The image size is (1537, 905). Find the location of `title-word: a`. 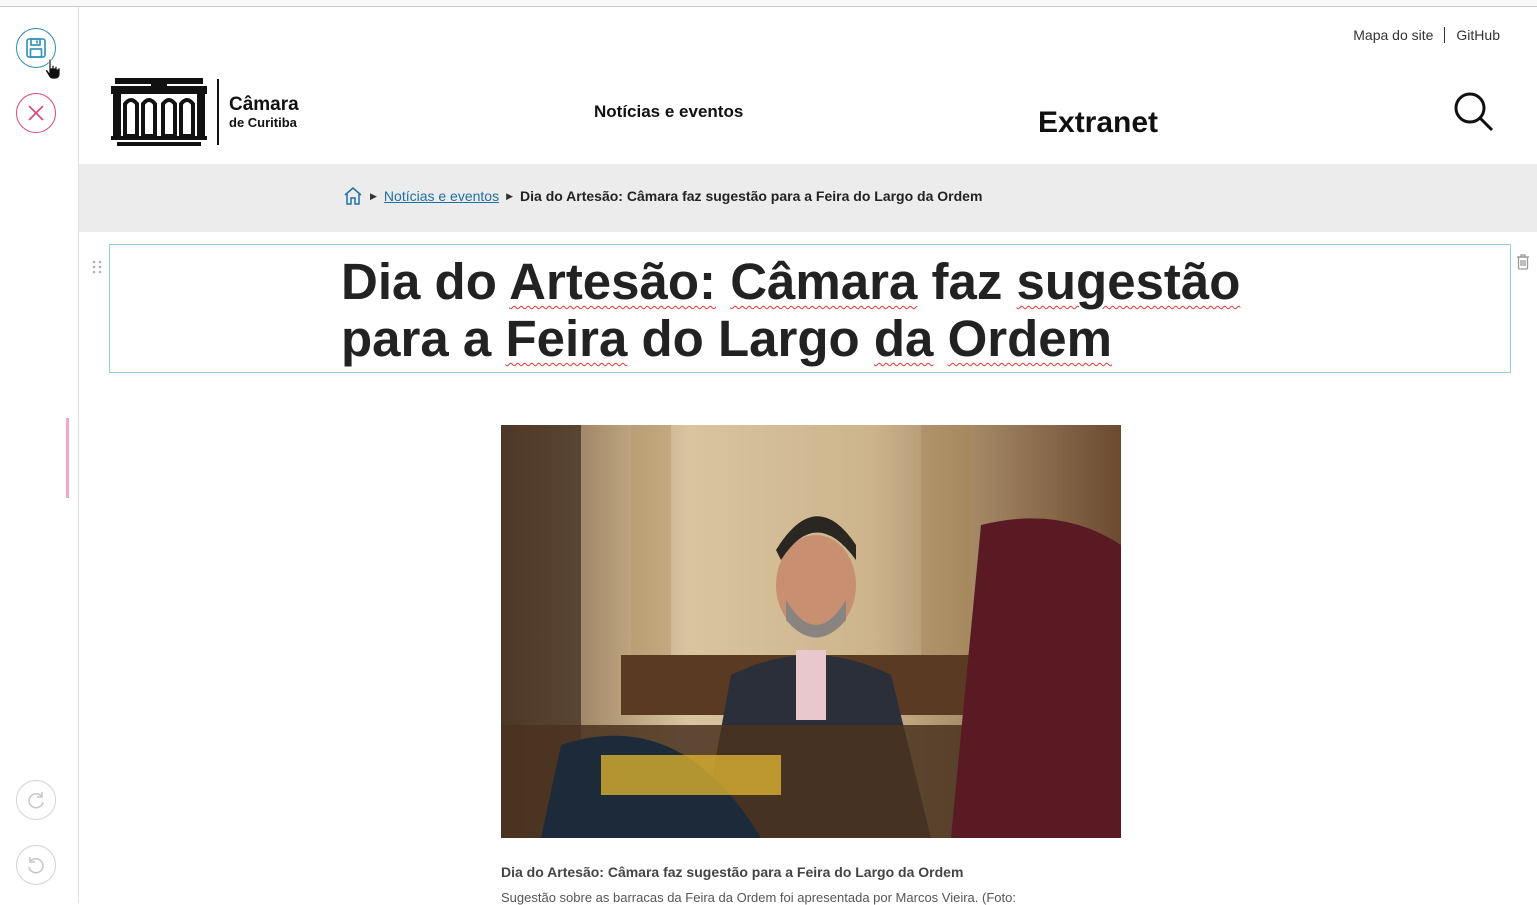

title-word: a is located at coordinates (477, 338).